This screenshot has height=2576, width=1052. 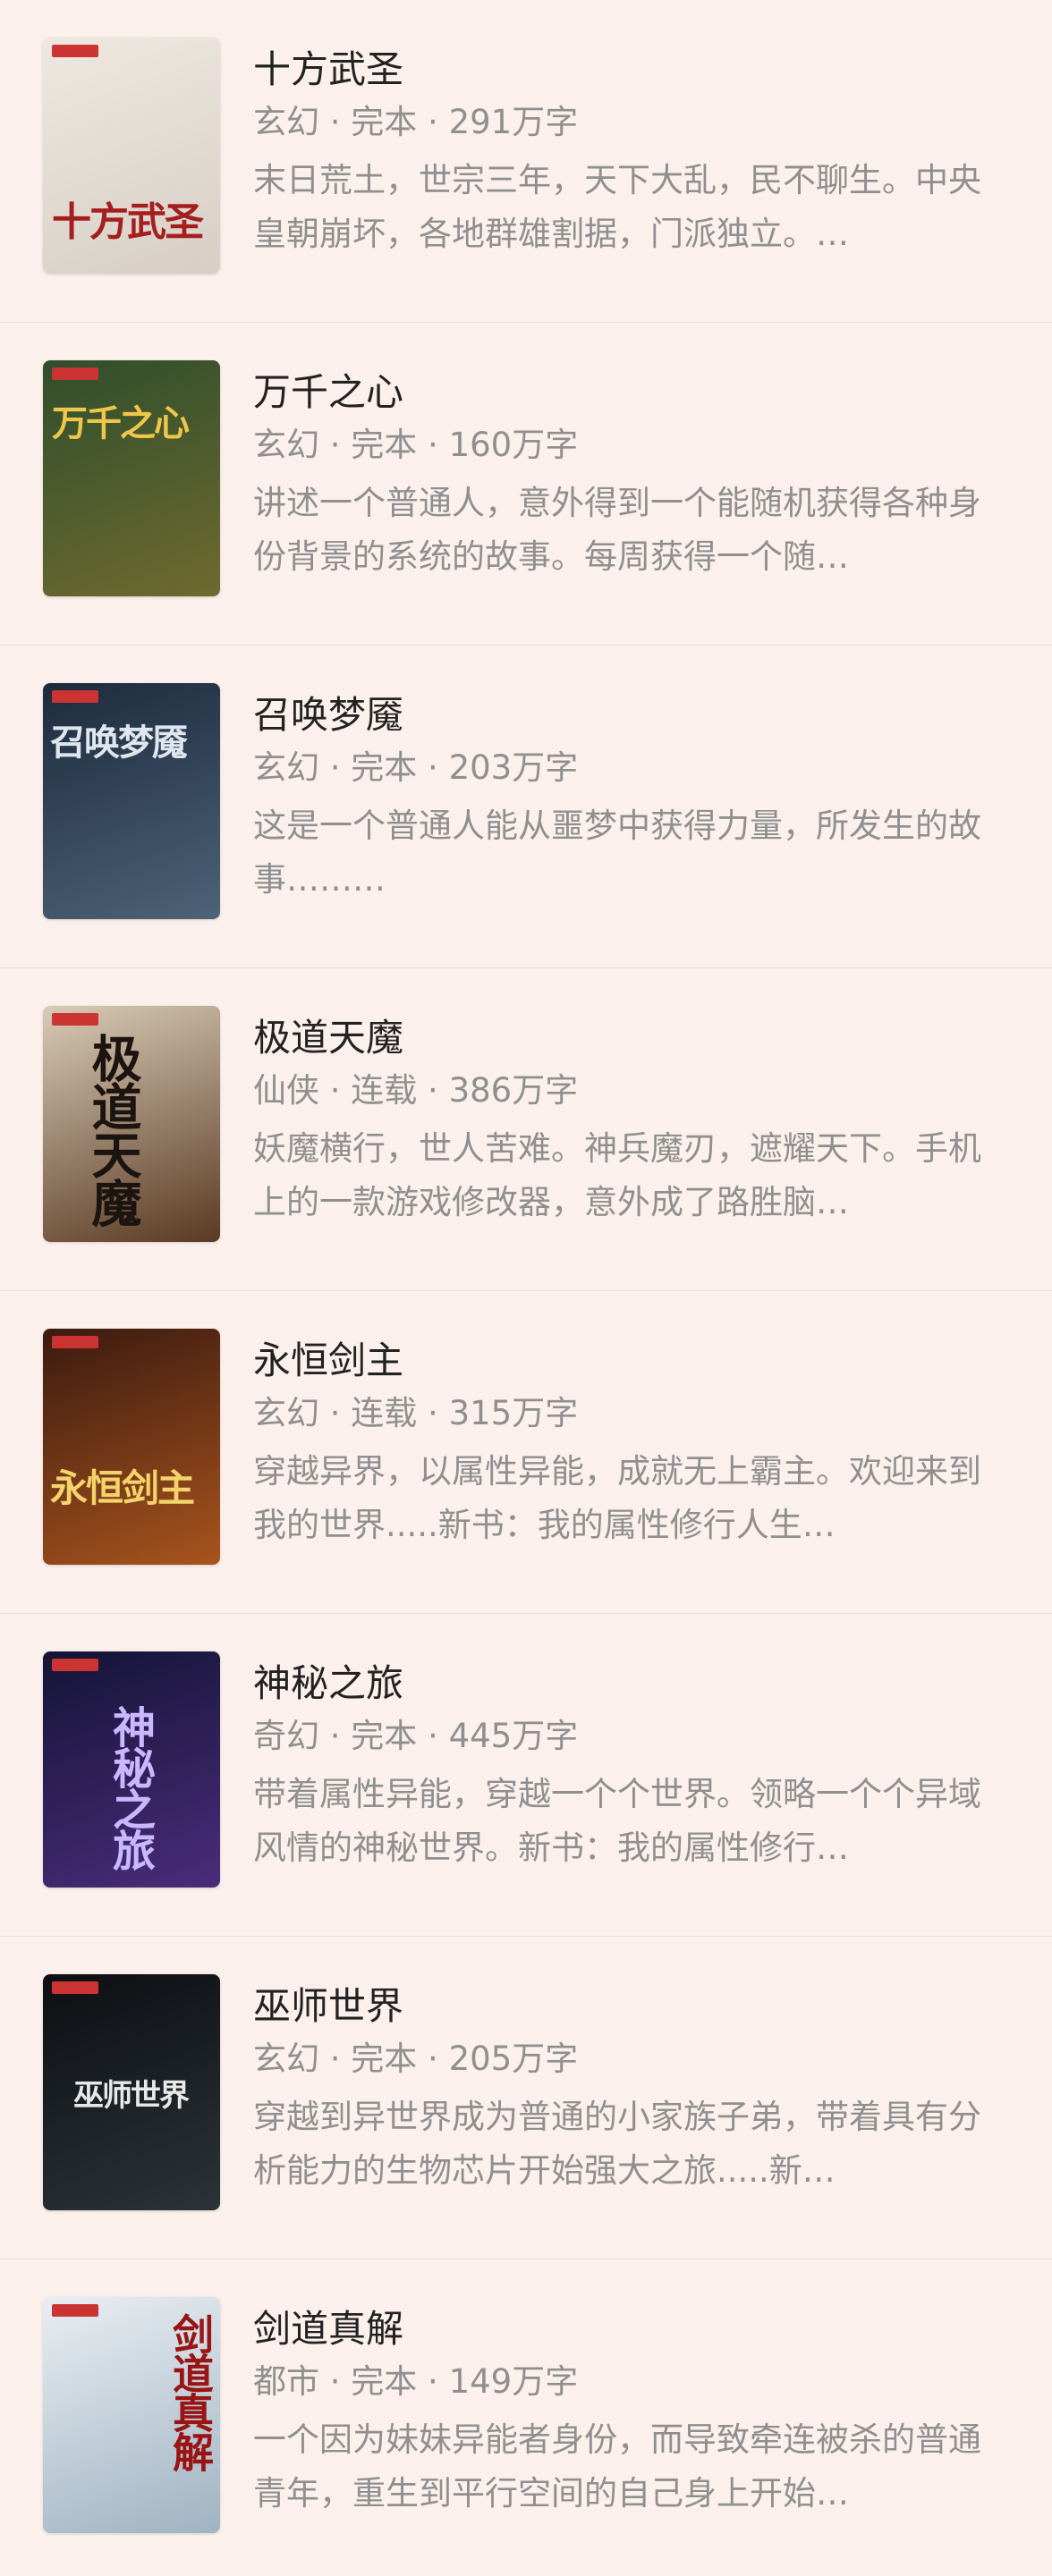 I want to click on cover-title-art: 剑道真解, so click(x=190, y=2391).